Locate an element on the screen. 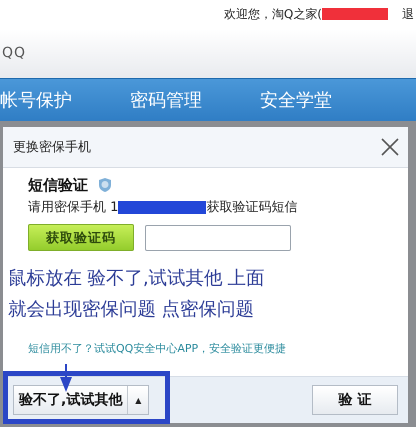 The width and height of the screenshot is (416, 432). nav-tab: 密码管理 is located at coordinates (195, 100).